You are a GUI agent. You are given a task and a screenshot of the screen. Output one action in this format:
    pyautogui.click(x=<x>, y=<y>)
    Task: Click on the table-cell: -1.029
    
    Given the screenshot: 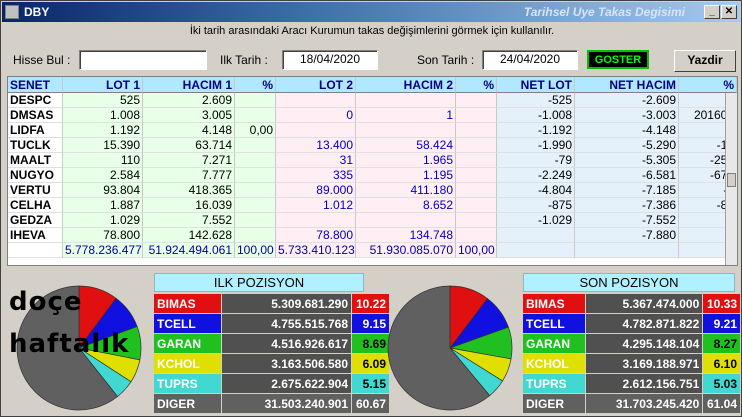 What is the action you would take?
    pyautogui.click(x=536, y=220)
    